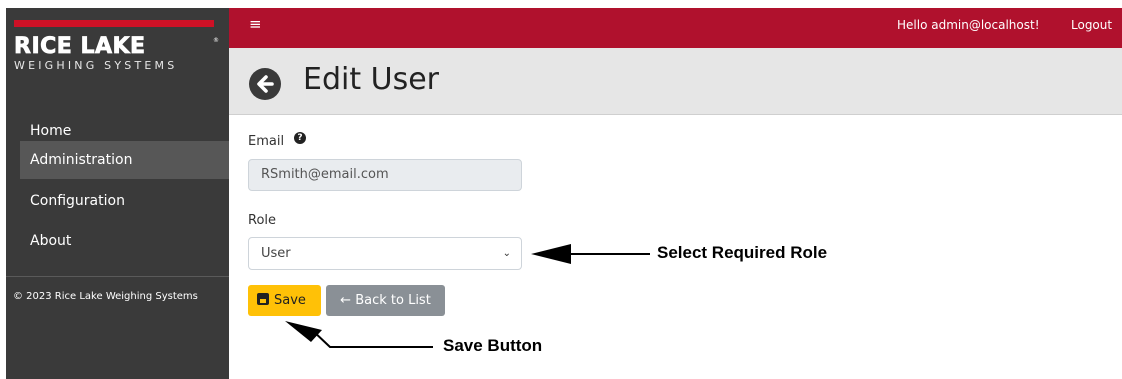  What do you see at coordinates (551, 254) in the screenshot?
I see `role-callout-arrowhead` at bounding box center [551, 254].